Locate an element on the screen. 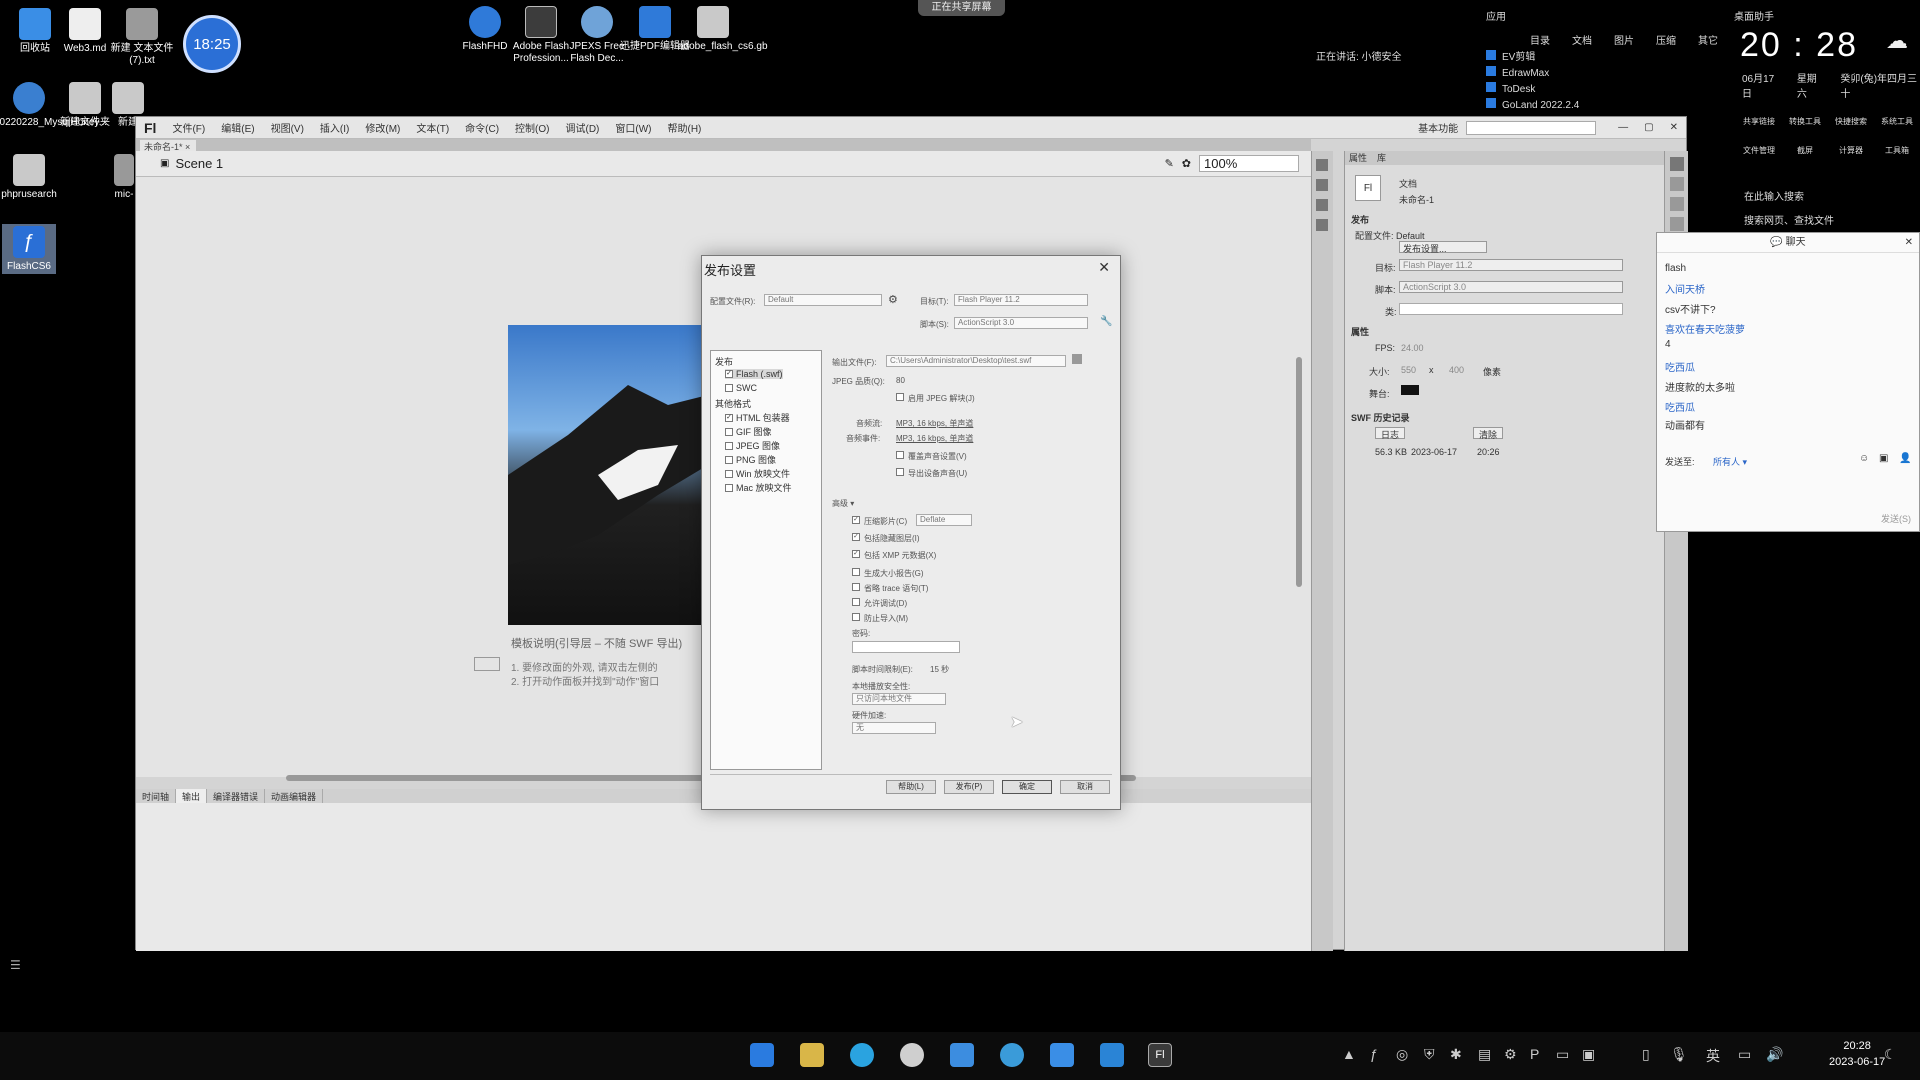 This screenshot has width=1920, height=1080. edit-scene-icon: ✎ is located at coordinates (1169, 163).